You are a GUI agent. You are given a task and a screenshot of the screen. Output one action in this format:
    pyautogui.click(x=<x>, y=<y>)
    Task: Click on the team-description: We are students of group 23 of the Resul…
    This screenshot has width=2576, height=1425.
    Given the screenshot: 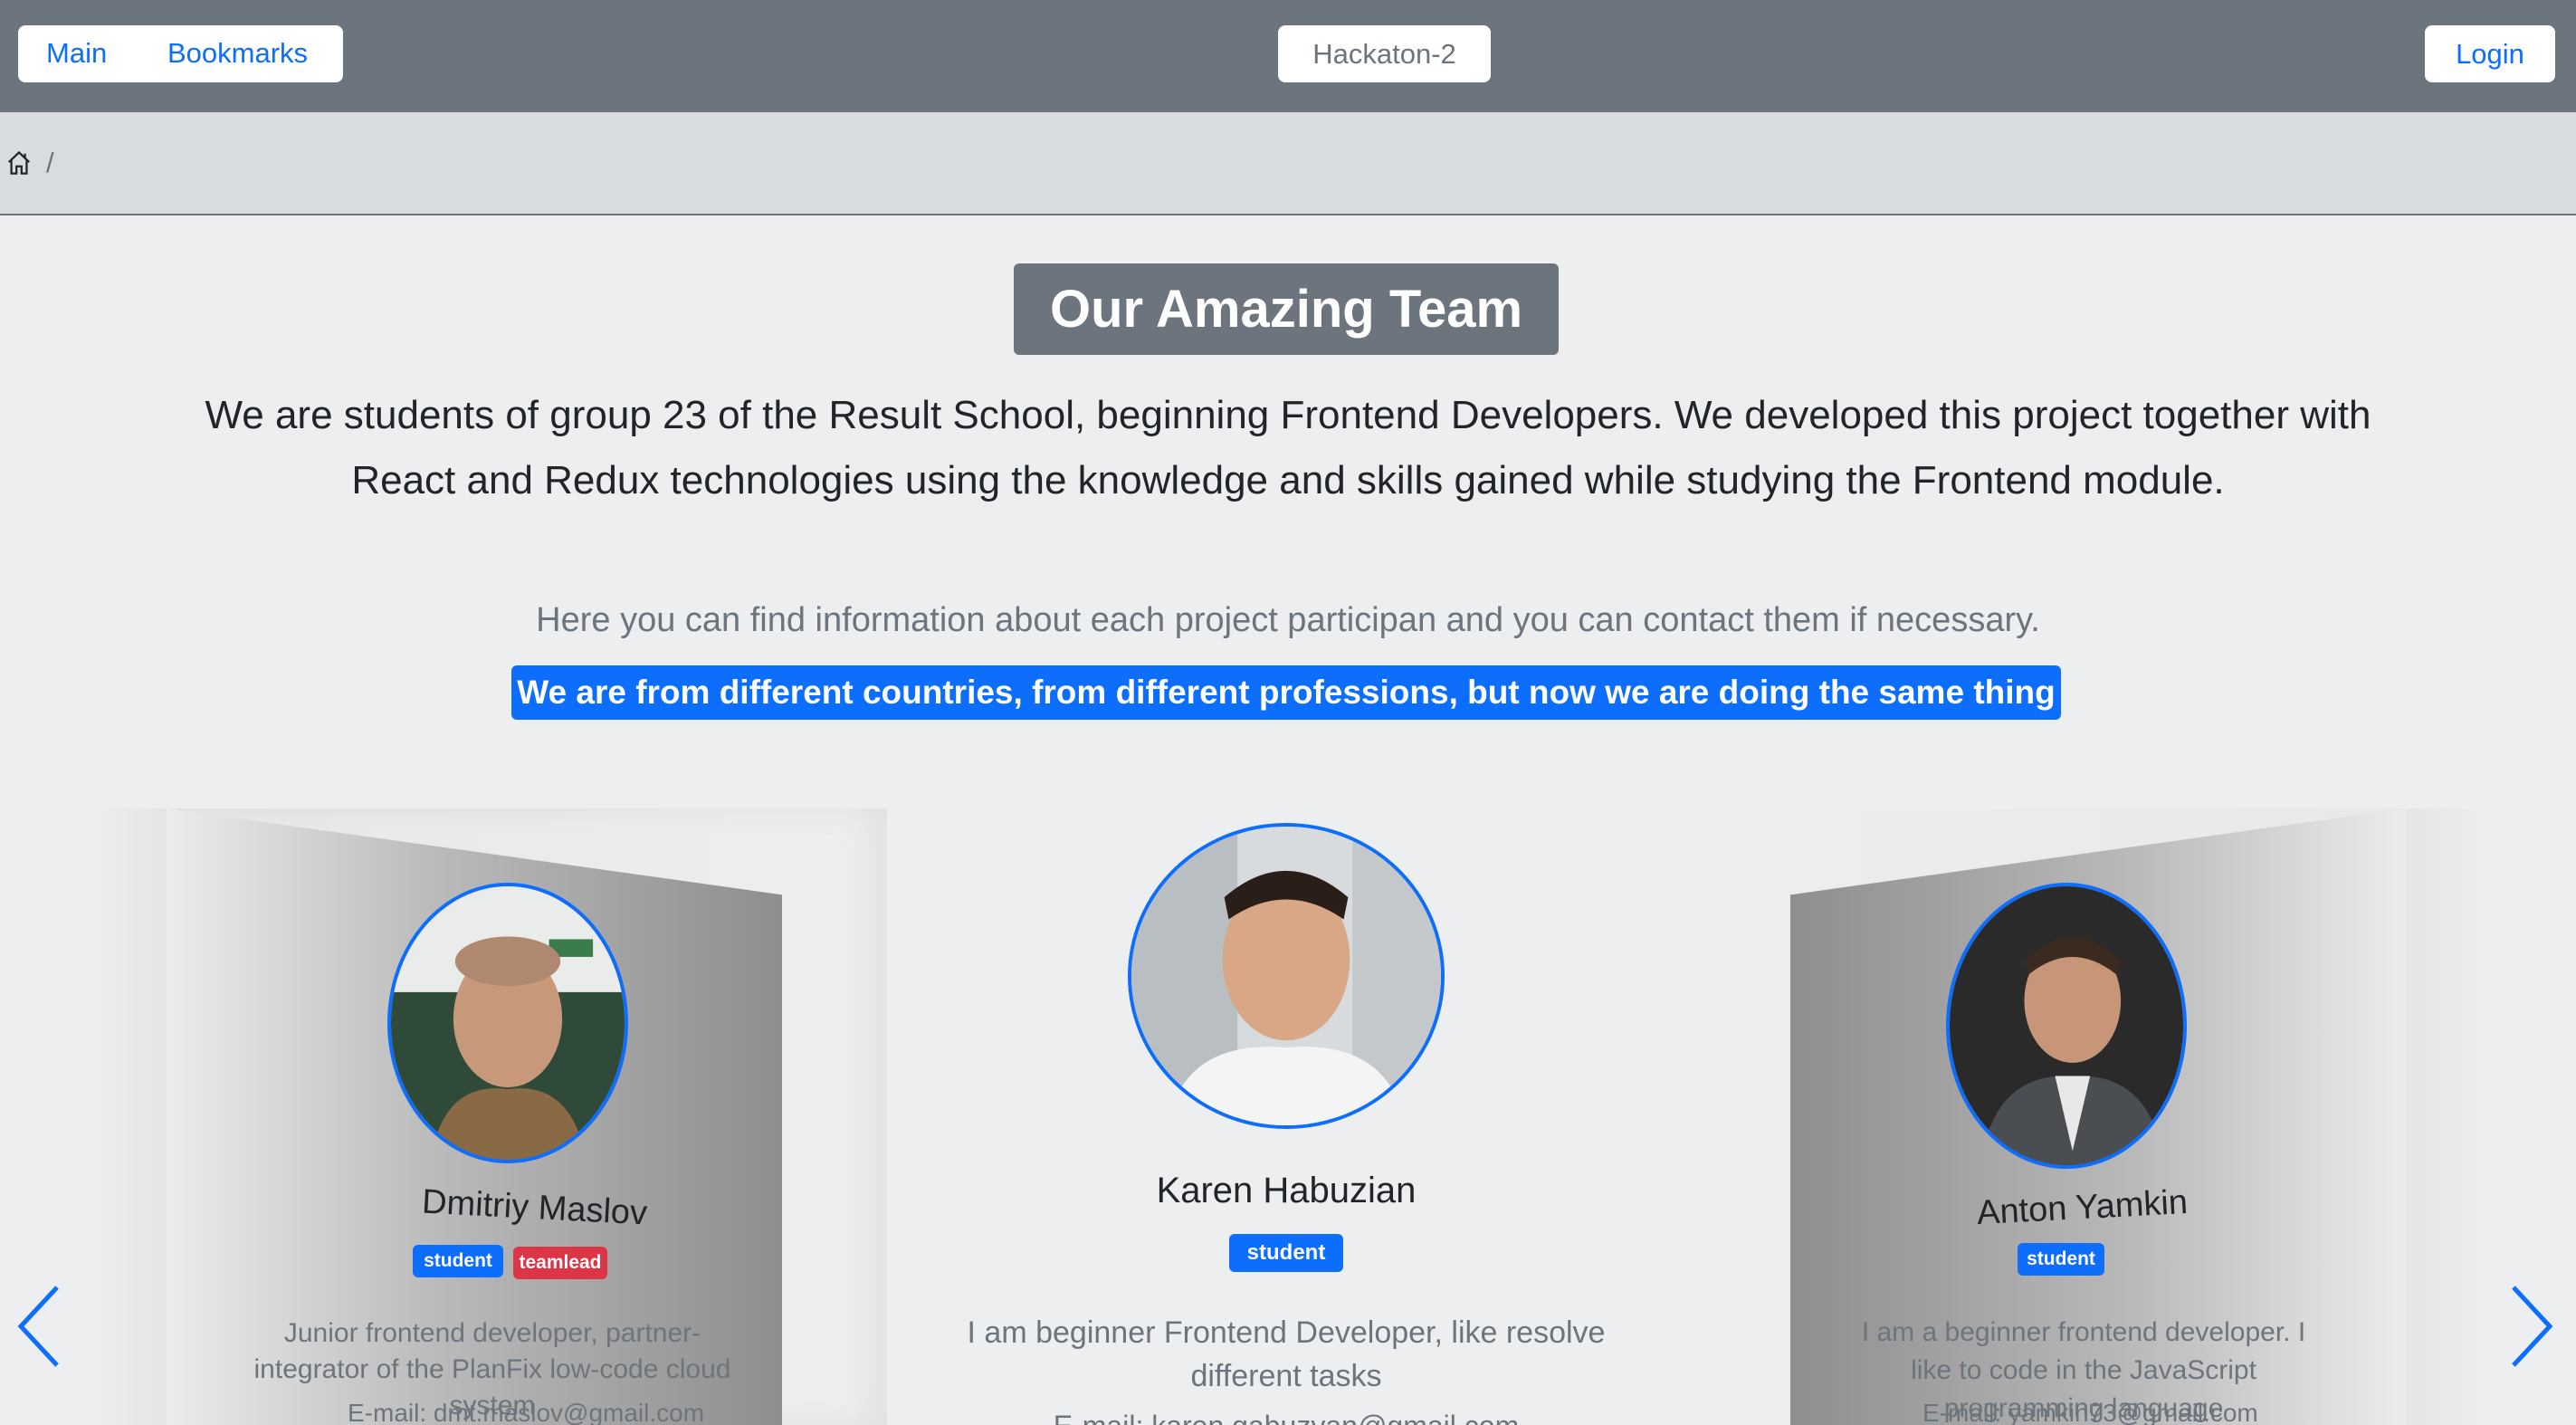 What is the action you would take?
    pyautogui.click(x=1288, y=447)
    